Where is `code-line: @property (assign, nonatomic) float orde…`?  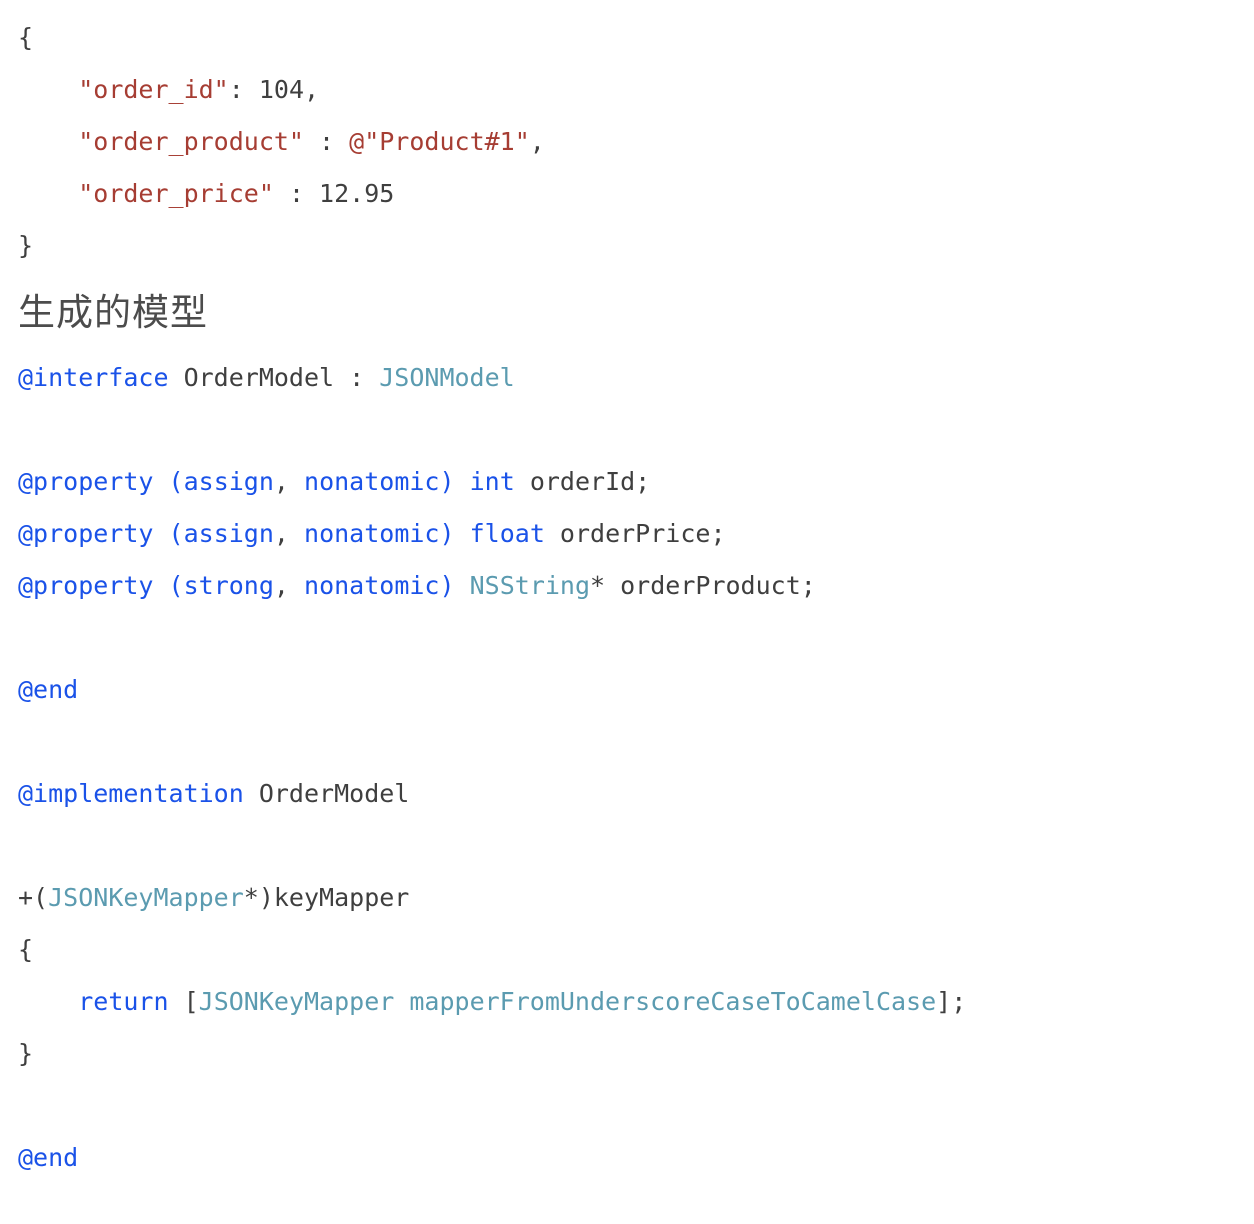
code-line: @property (assign, nonatomic) float orde… is located at coordinates (627, 534).